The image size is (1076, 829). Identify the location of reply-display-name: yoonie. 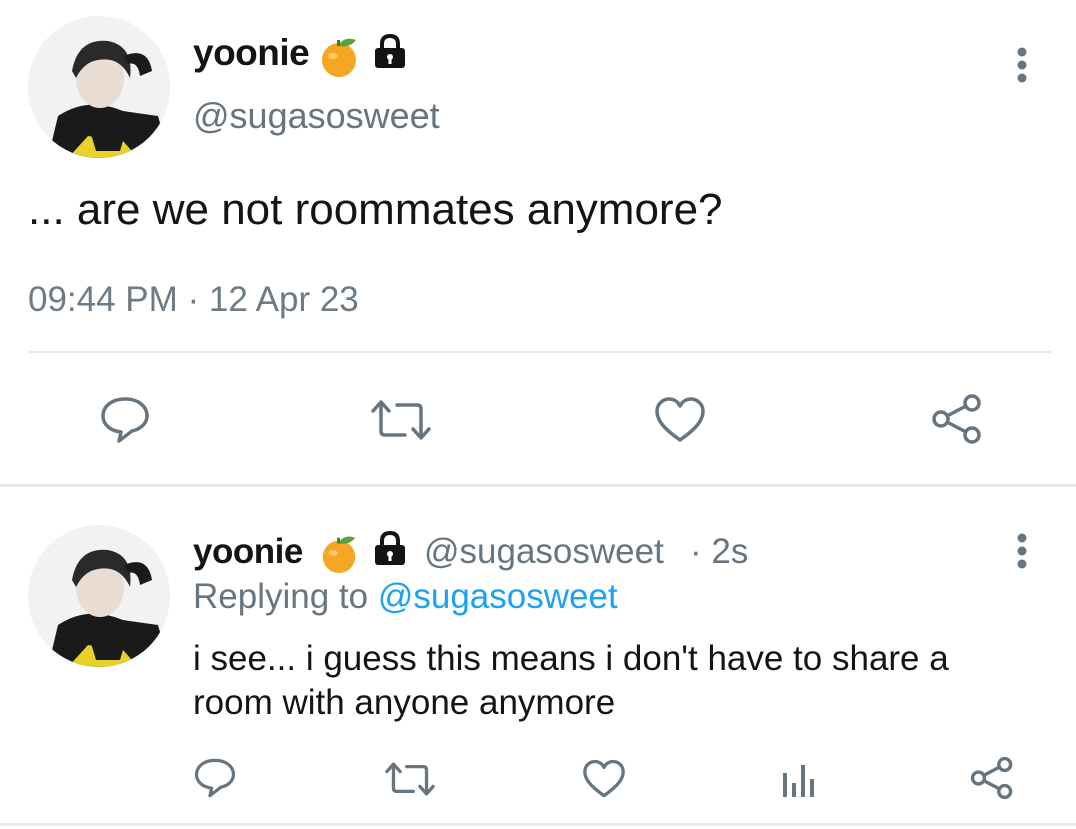
(248, 552).